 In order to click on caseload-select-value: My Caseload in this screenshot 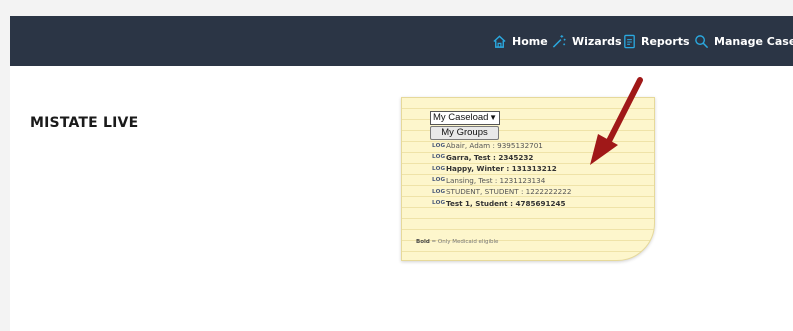, I will do `click(461, 117)`.